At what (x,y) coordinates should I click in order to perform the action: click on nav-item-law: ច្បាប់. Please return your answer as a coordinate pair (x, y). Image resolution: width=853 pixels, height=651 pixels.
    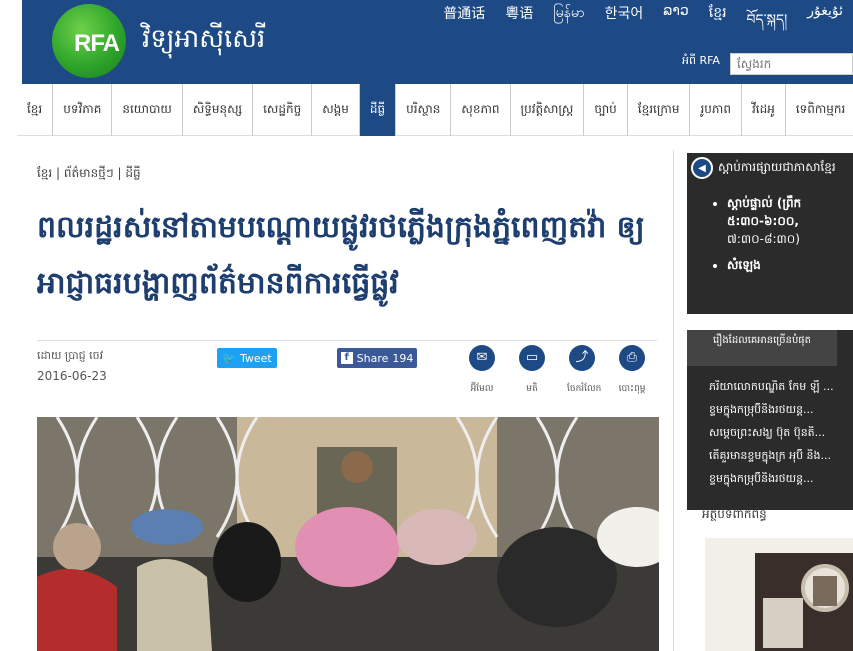
    Looking at the image, I should click on (604, 110).